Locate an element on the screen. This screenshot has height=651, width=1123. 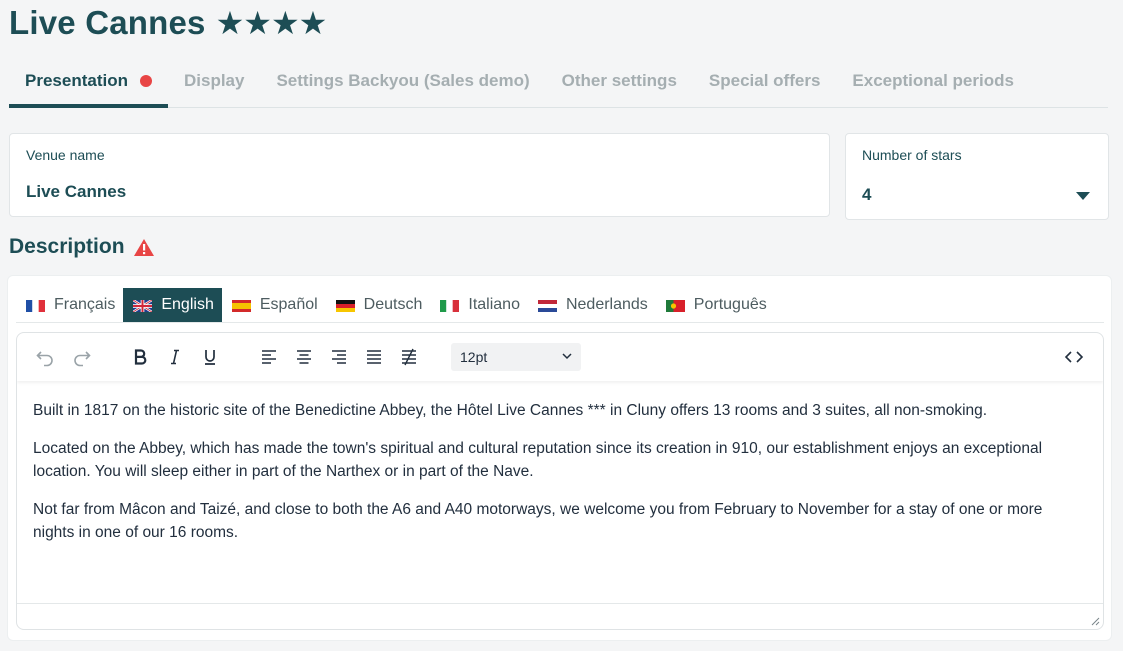
bold-icon is located at coordinates (140, 357).